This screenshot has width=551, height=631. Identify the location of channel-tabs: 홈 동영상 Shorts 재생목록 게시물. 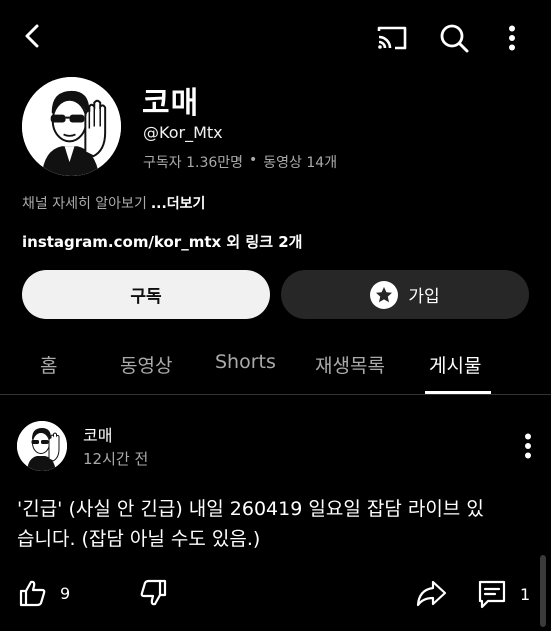
(275, 366).